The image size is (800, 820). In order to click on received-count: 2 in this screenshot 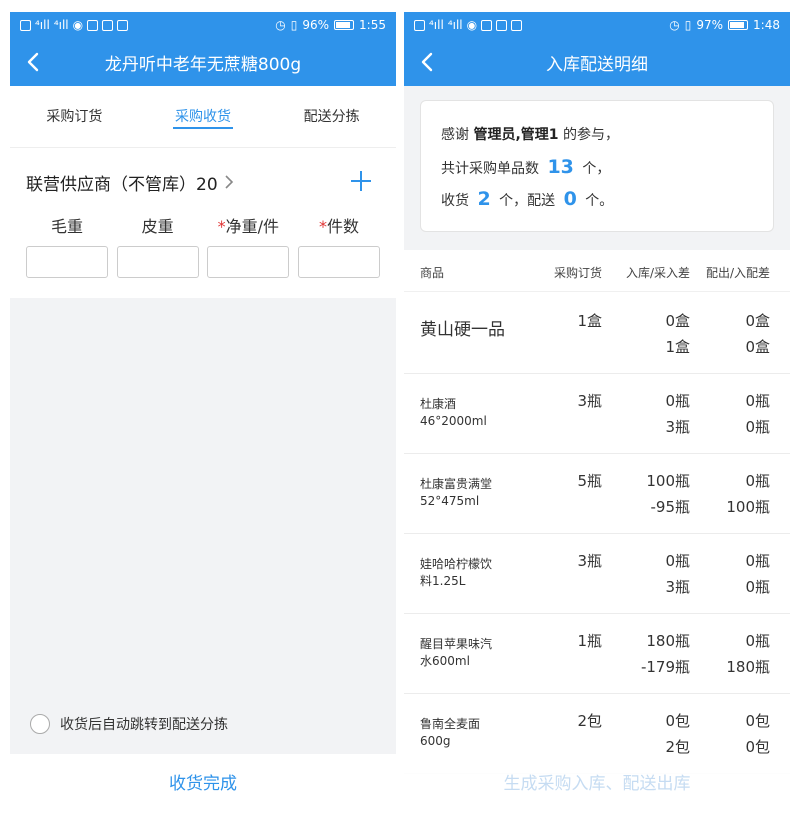, I will do `click(484, 199)`.